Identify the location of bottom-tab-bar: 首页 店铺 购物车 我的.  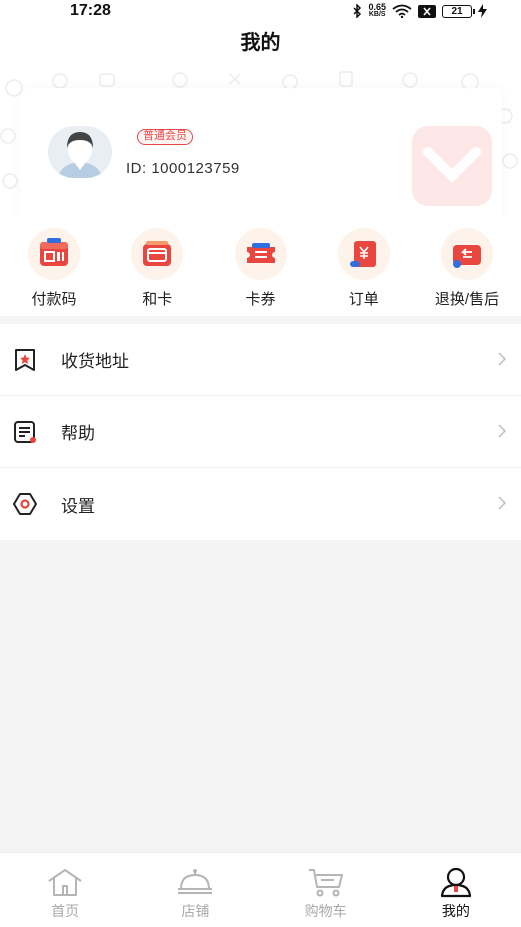
(260, 889).